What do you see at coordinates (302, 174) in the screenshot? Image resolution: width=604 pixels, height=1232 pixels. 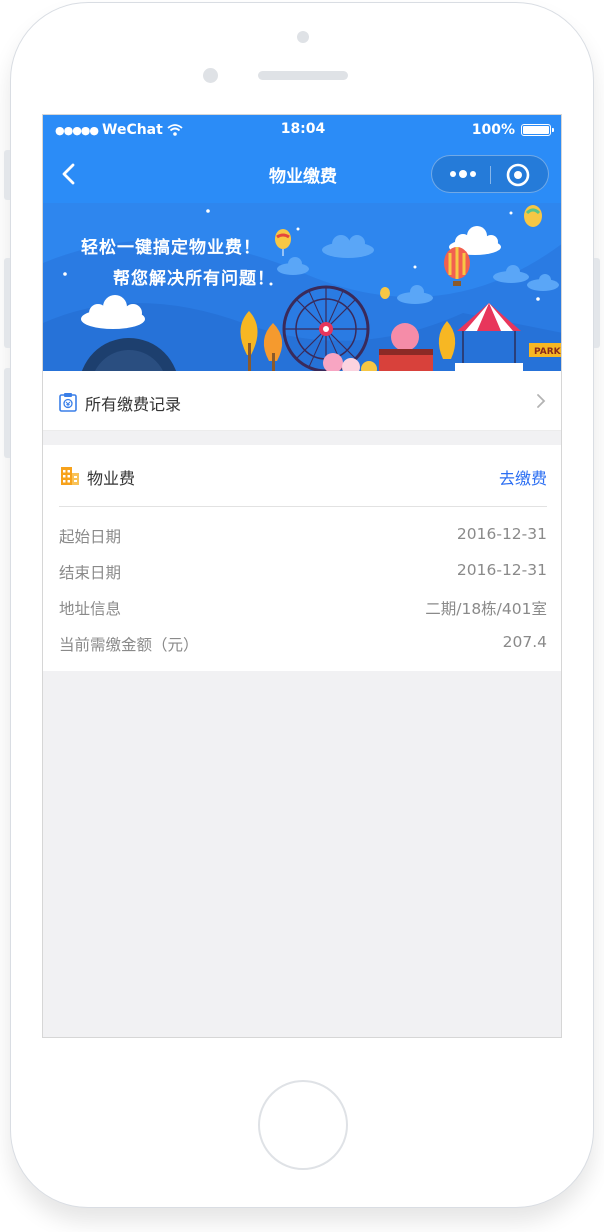 I see `navigation-bar: 物业缴费` at bounding box center [302, 174].